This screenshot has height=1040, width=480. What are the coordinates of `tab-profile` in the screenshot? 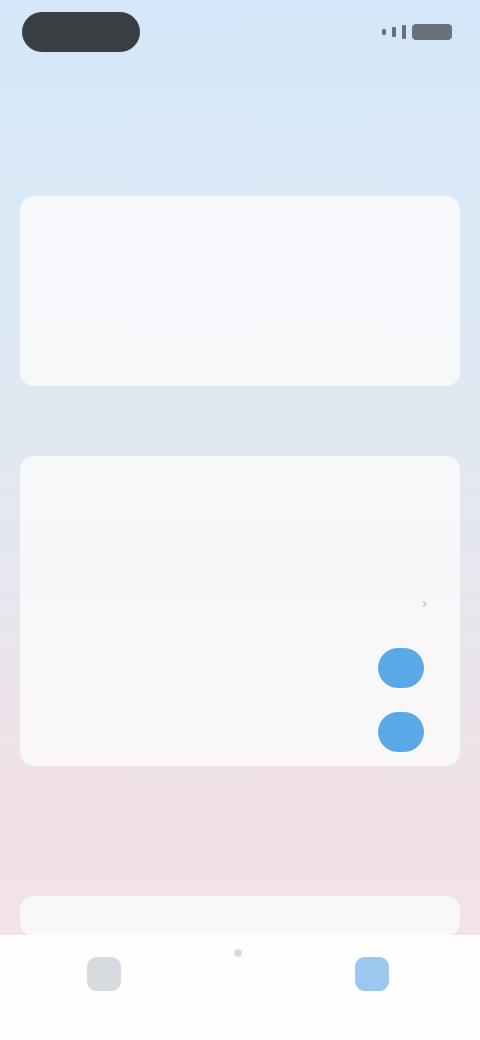 It's located at (238, 989).